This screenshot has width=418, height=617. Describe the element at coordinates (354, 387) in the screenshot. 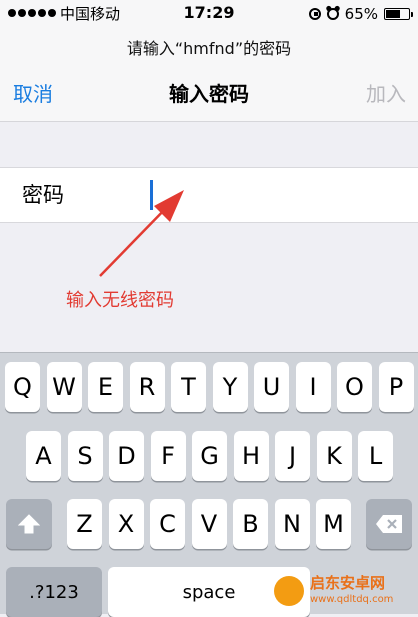

I see `key-o: O` at that location.